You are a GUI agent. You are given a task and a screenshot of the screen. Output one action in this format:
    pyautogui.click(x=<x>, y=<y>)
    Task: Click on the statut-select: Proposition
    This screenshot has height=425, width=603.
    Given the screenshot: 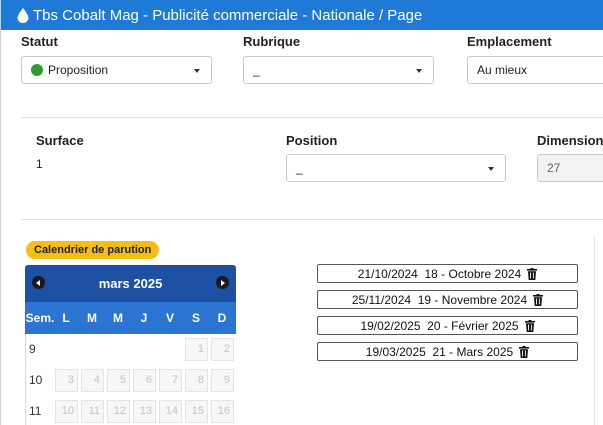 What is the action you would take?
    pyautogui.click(x=116, y=70)
    